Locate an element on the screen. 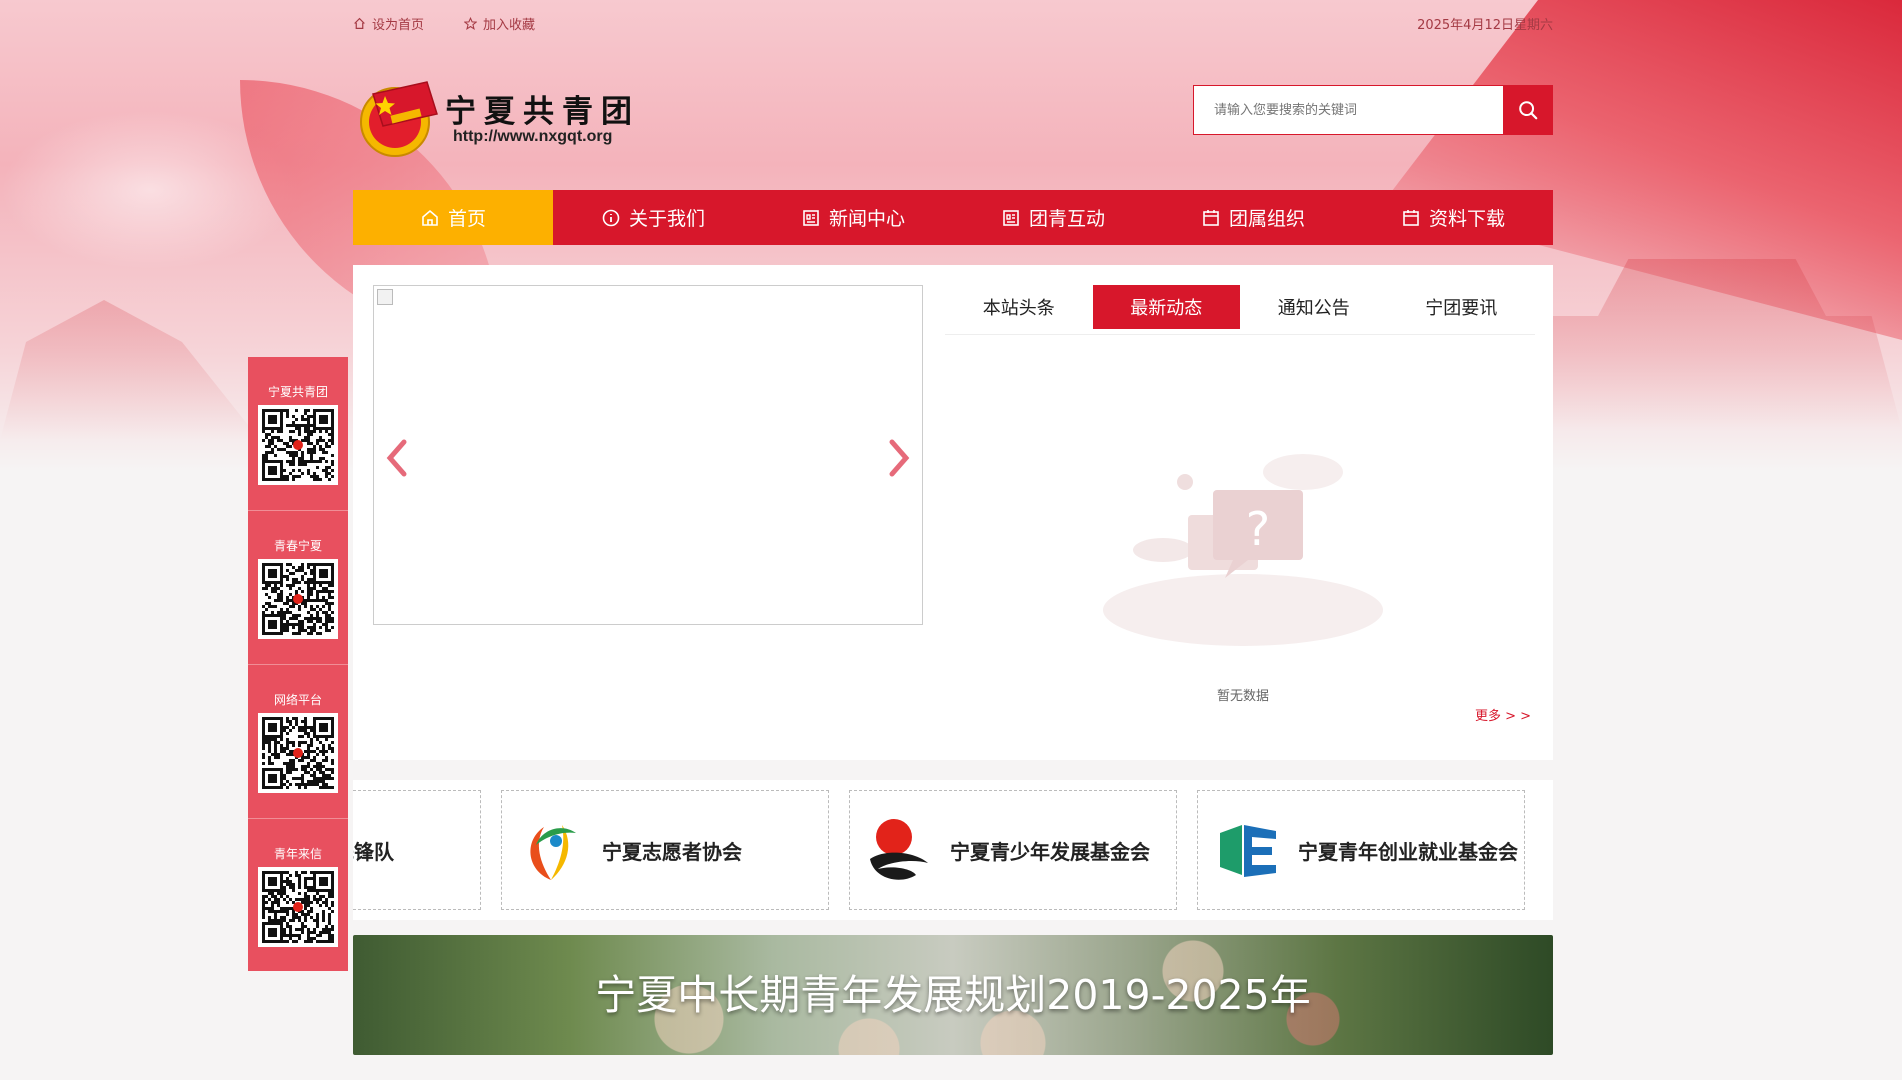 This screenshot has width=1902, height=1080. chevron-left-icon is located at coordinates (397, 458).